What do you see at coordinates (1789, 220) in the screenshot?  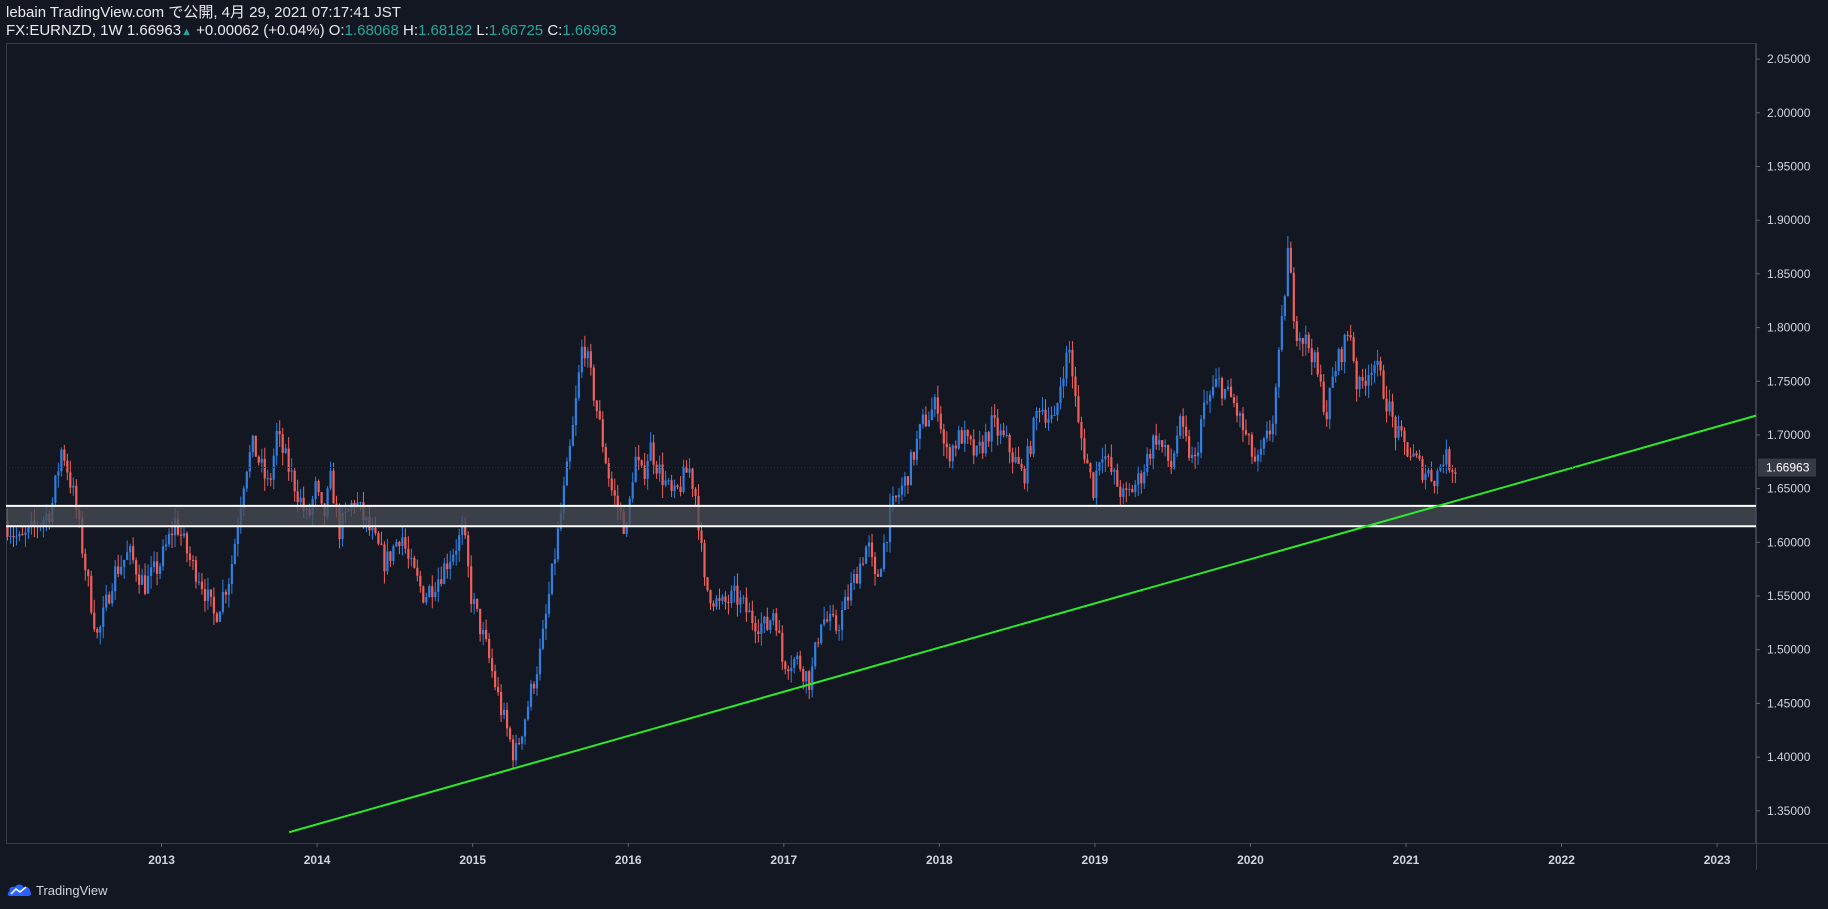 I see `price-tick-label: 1.90000` at bounding box center [1789, 220].